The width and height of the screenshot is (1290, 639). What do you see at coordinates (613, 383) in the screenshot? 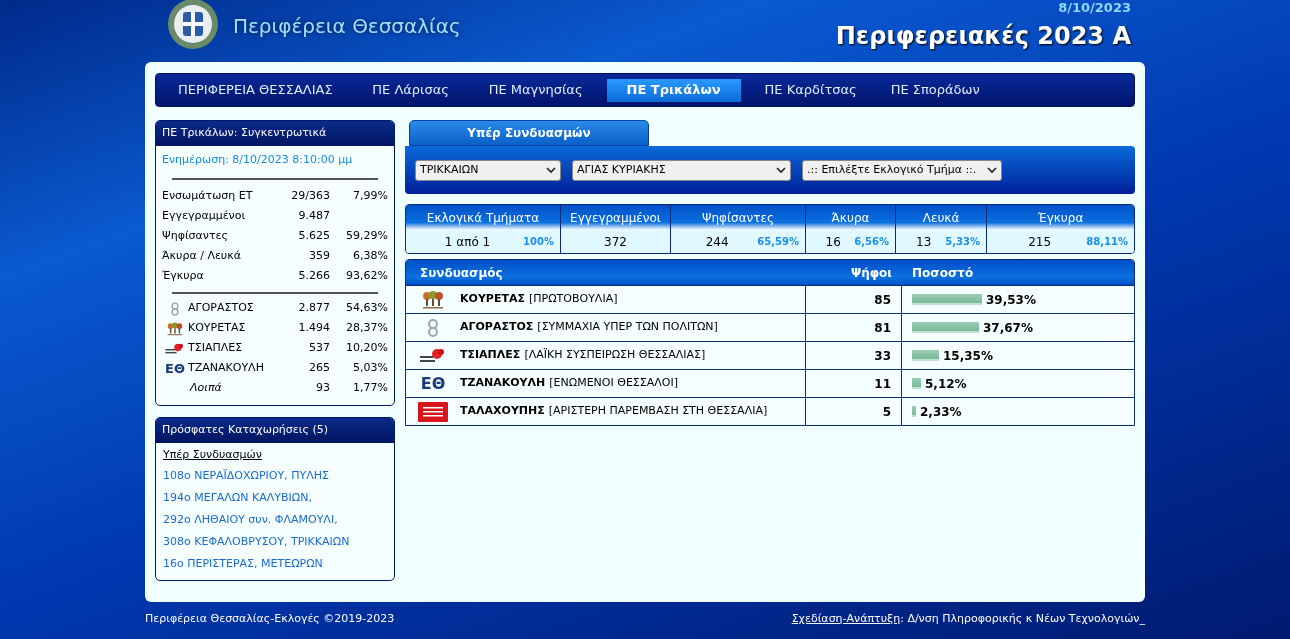
I see `party-name: [ΕΝΩΜΕΝΟΙ ΘΕΣΣΑΛΟΙ]` at bounding box center [613, 383].